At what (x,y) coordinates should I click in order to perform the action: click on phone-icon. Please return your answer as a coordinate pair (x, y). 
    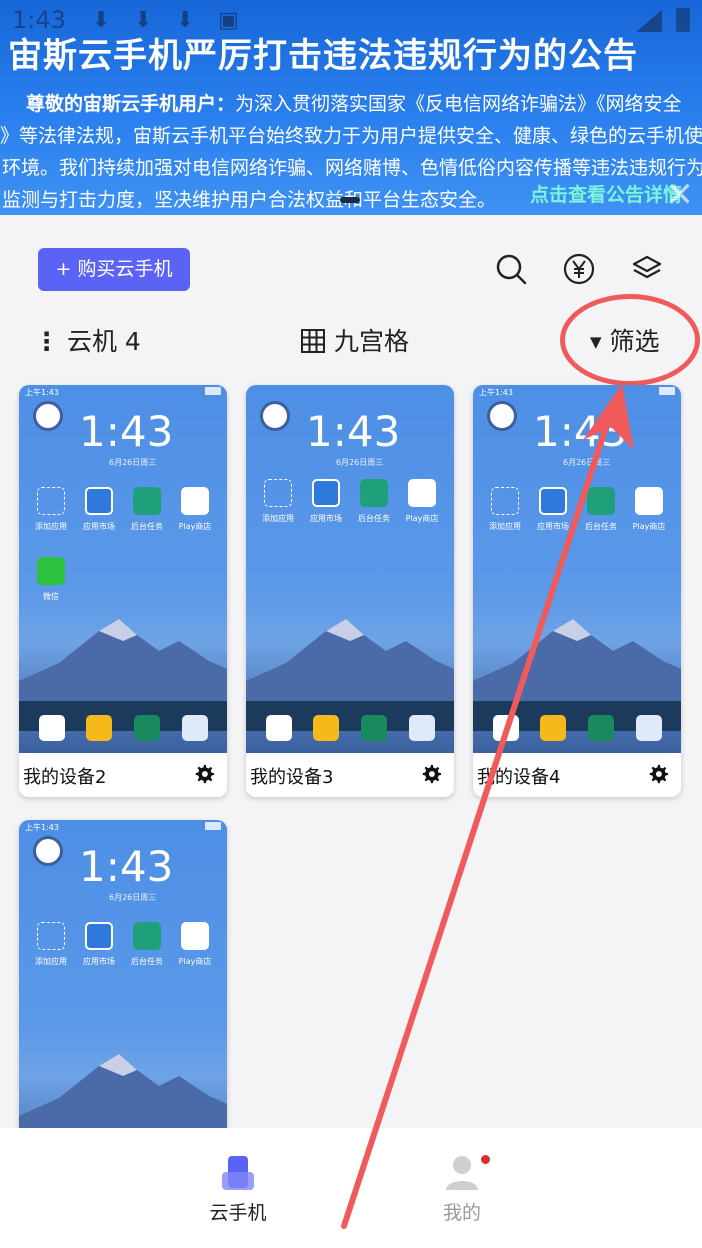
    Looking at the image, I should click on (238, 1173).